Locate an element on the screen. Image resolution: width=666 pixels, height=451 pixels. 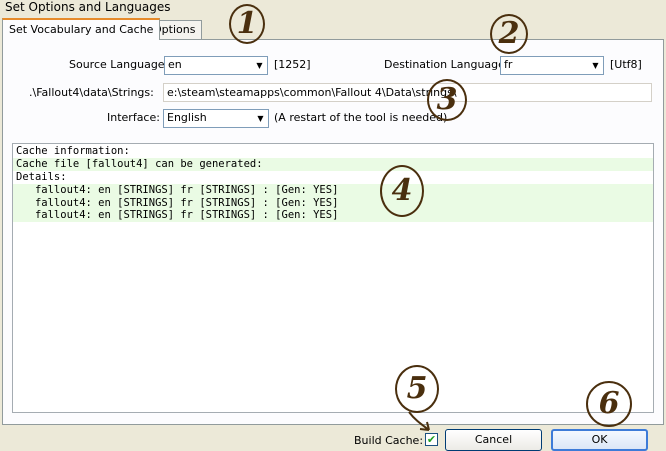
interface-select: English ▼ is located at coordinates (216, 118).